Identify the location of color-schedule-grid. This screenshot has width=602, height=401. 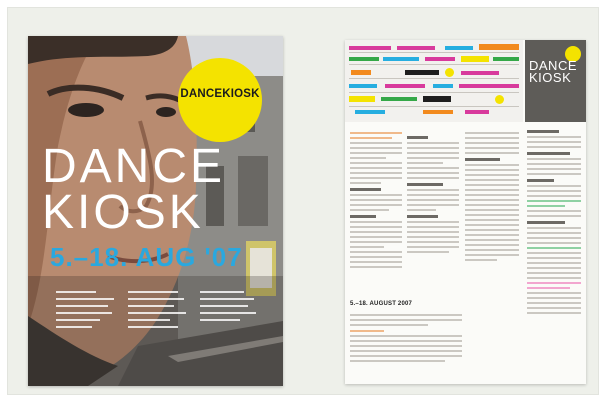
(434, 81).